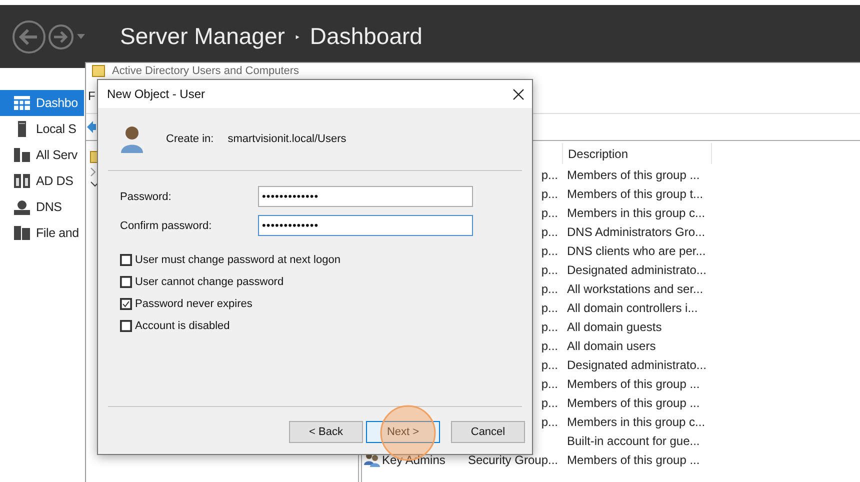 This screenshot has width=860, height=482. What do you see at coordinates (61, 37) in the screenshot?
I see `forward-icon` at bounding box center [61, 37].